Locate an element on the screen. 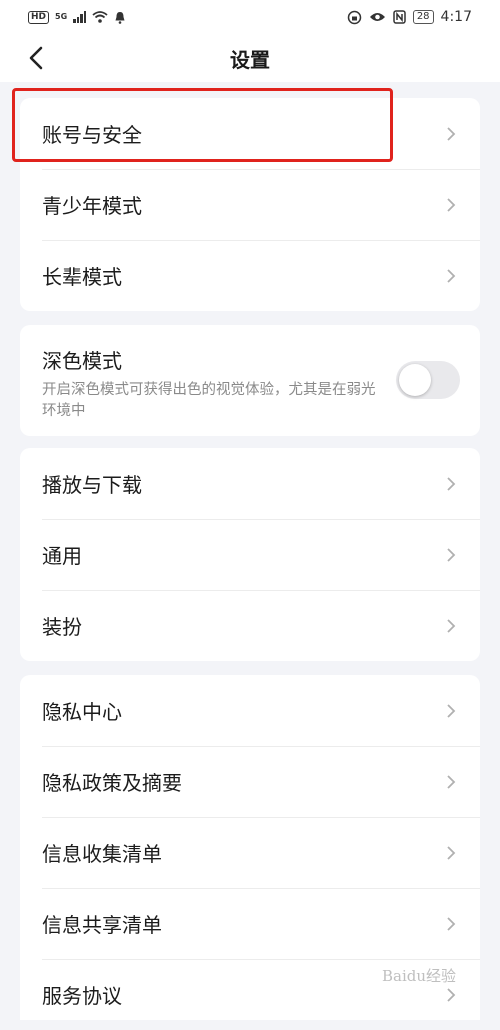  hd-badge: HD is located at coordinates (39, 17).